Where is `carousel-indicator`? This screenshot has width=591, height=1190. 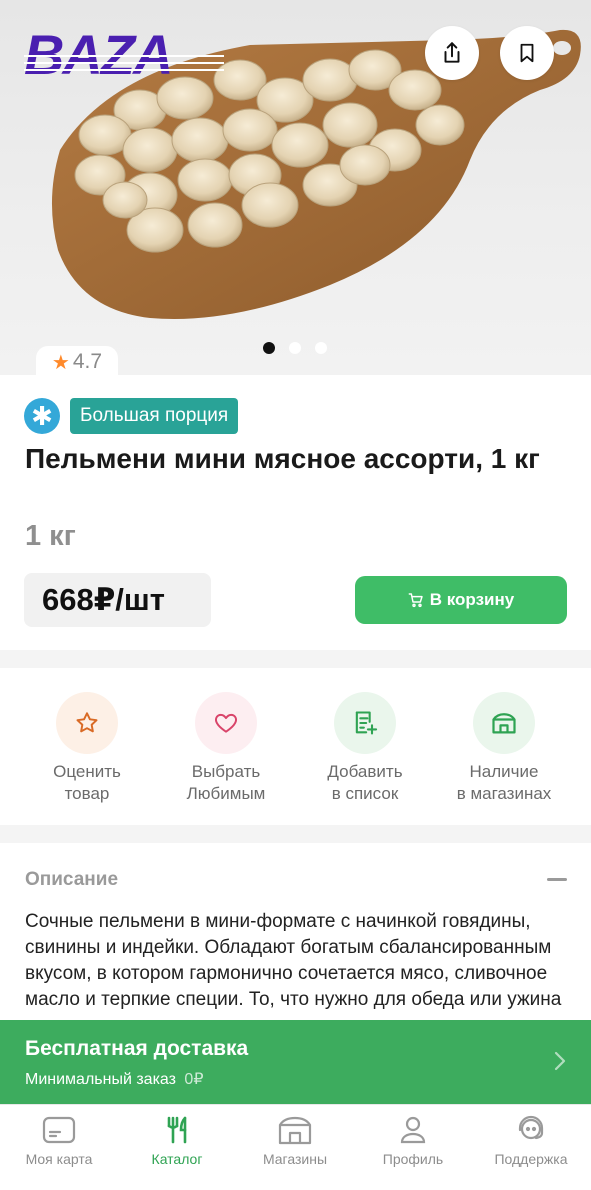 carousel-indicator is located at coordinates (295, 348).